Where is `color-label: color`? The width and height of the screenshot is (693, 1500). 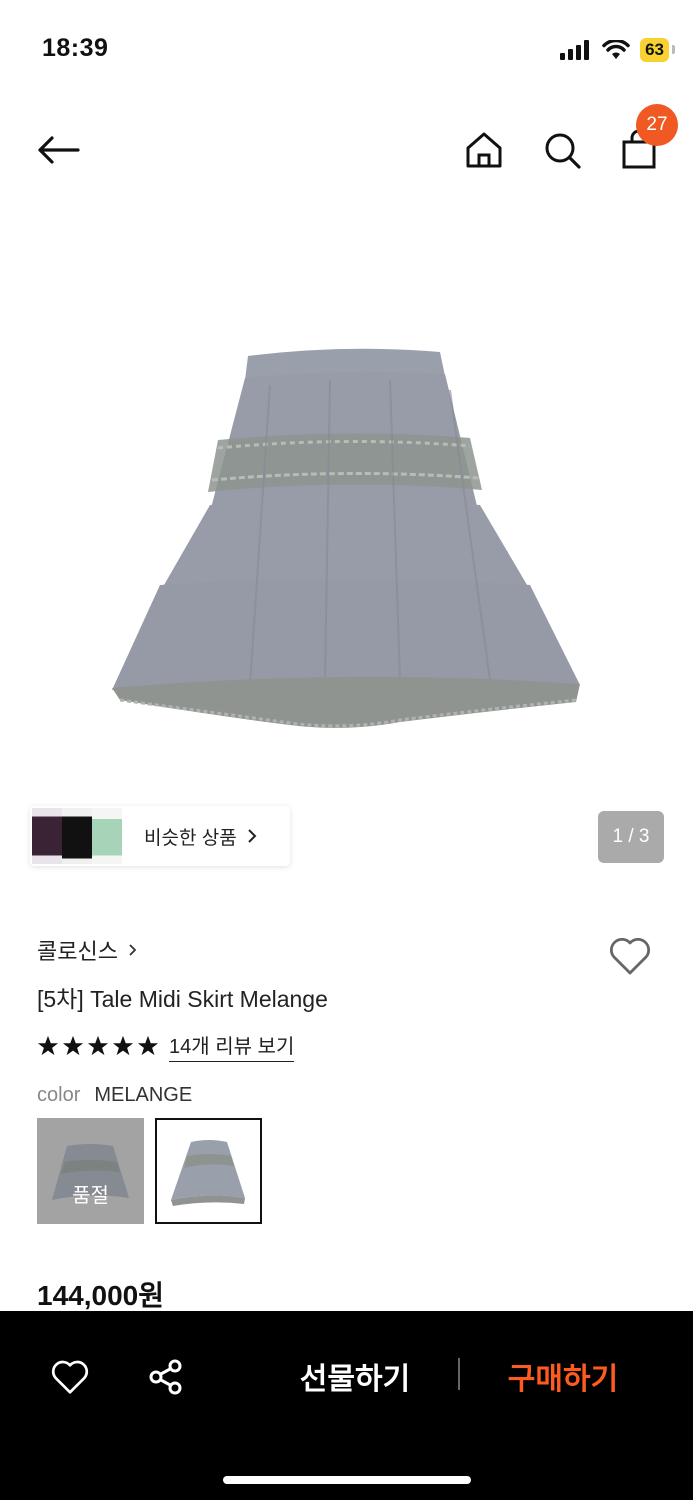
color-label: color is located at coordinates (59, 1095).